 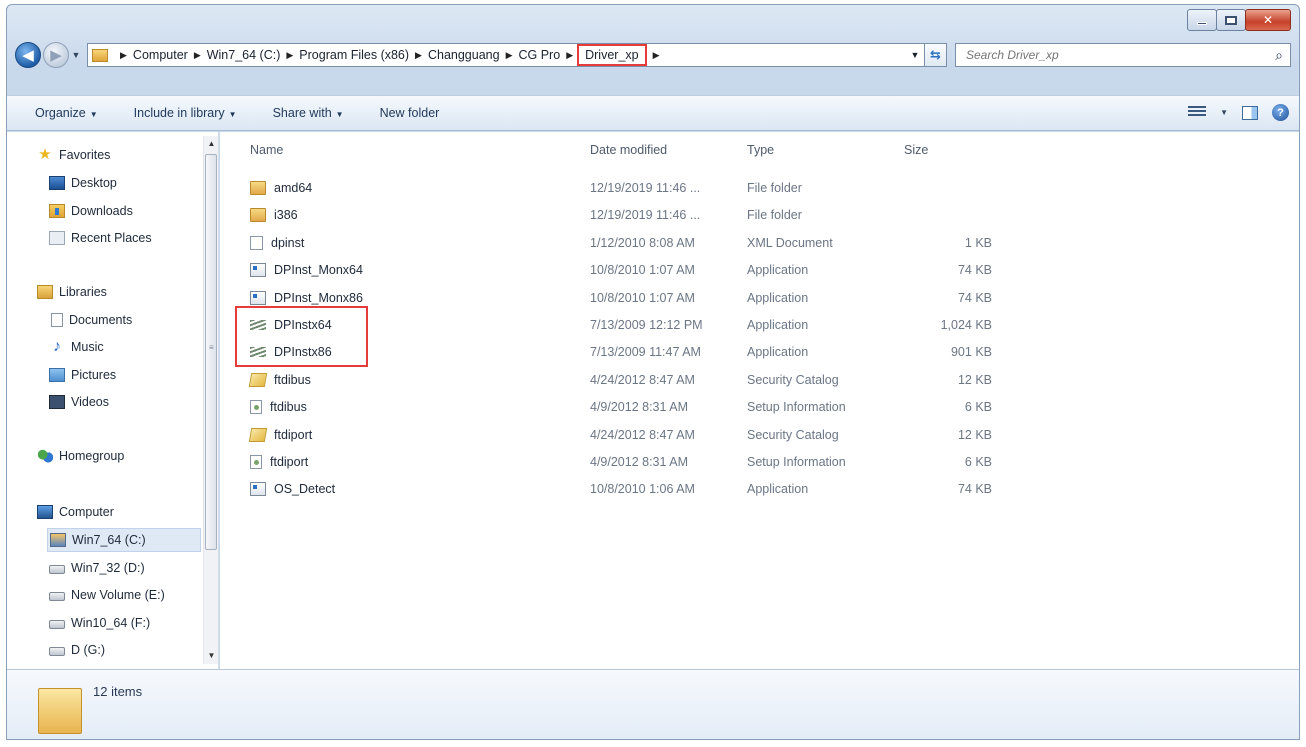 What do you see at coordinates (211, 656) in the screenshot?
I see `scroll-down-icon: ▼` at bounding box center [211, 656].